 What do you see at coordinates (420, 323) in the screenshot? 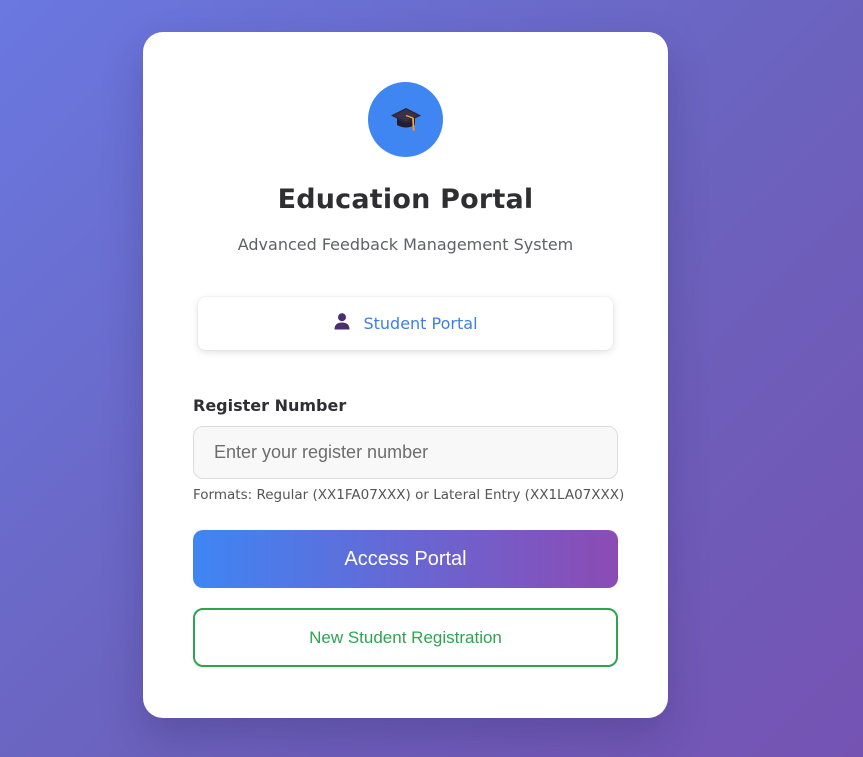
I see `tab-label: Student Portal` at bounding box center [420, 323].